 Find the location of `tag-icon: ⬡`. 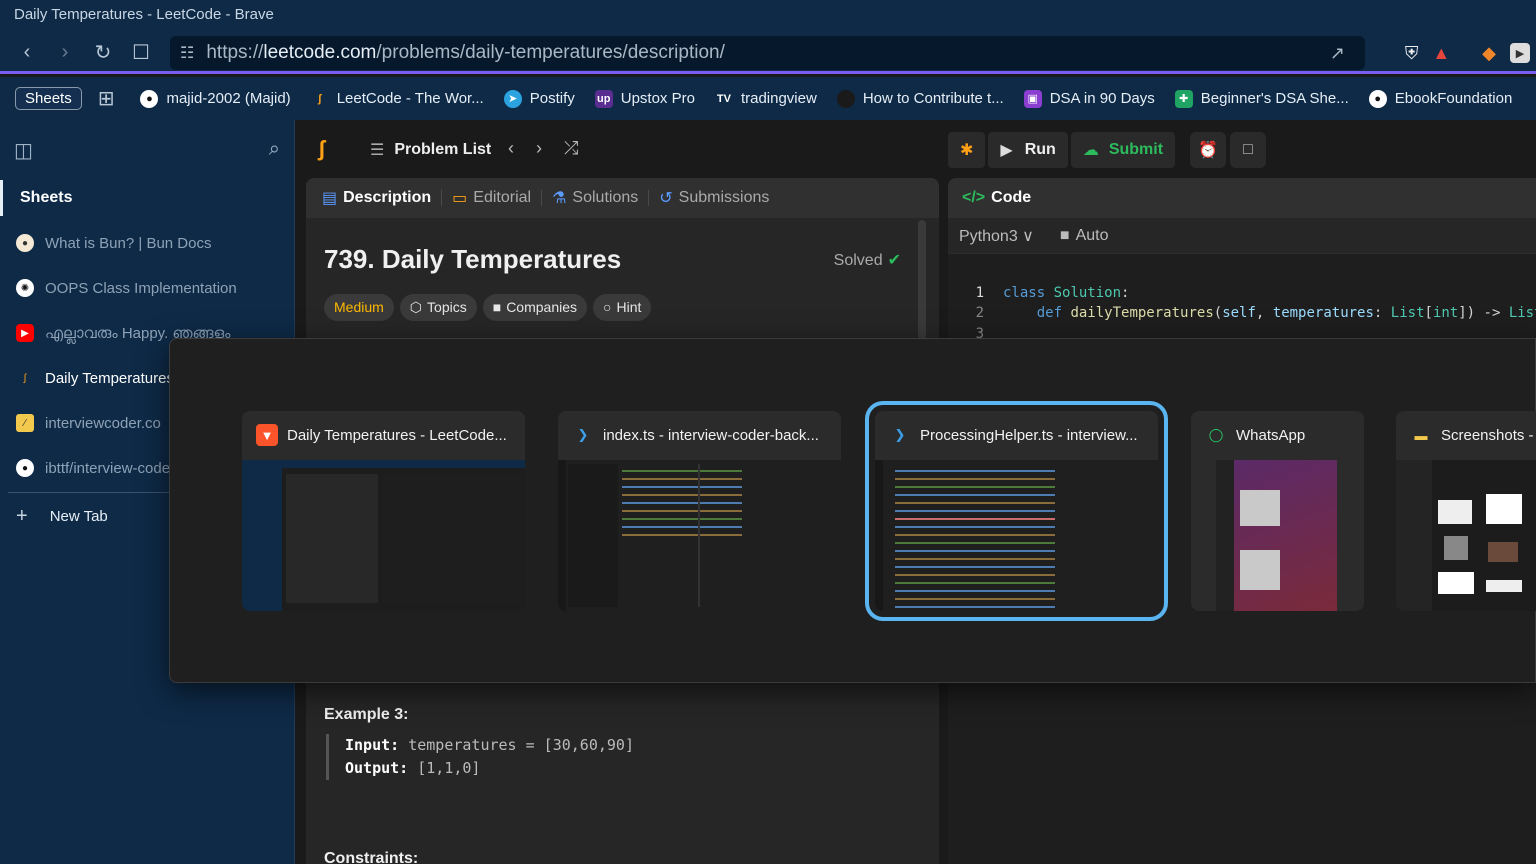

tag-icon: ⬡ is located at coordinates (416, 307).